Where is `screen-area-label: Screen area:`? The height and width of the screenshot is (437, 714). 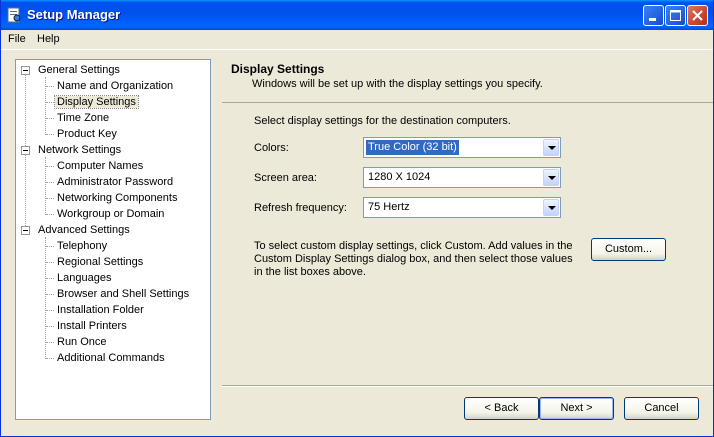 screen-area-label: Screen area: is located at coordinates (285, 178).